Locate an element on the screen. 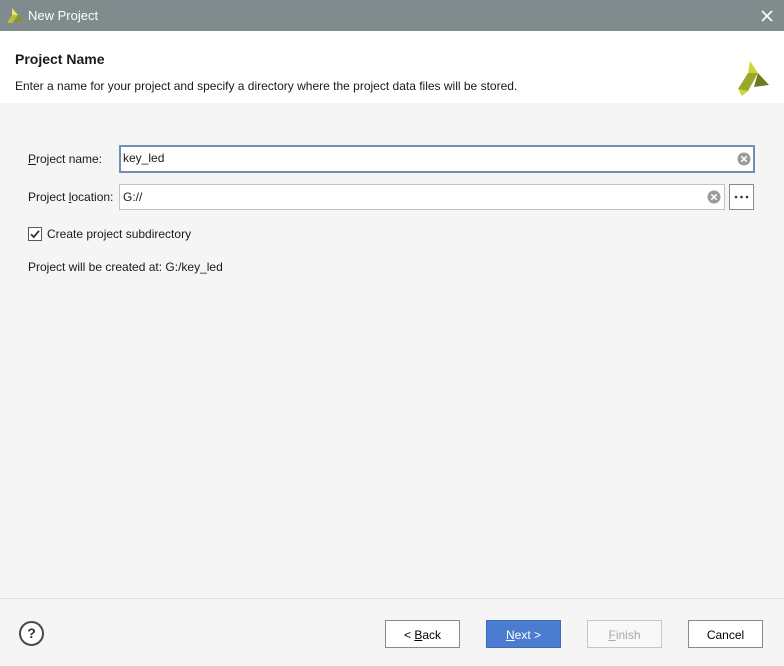 This screenshot has height=666, width=784. close-icon is located at coordinates (767, 16).